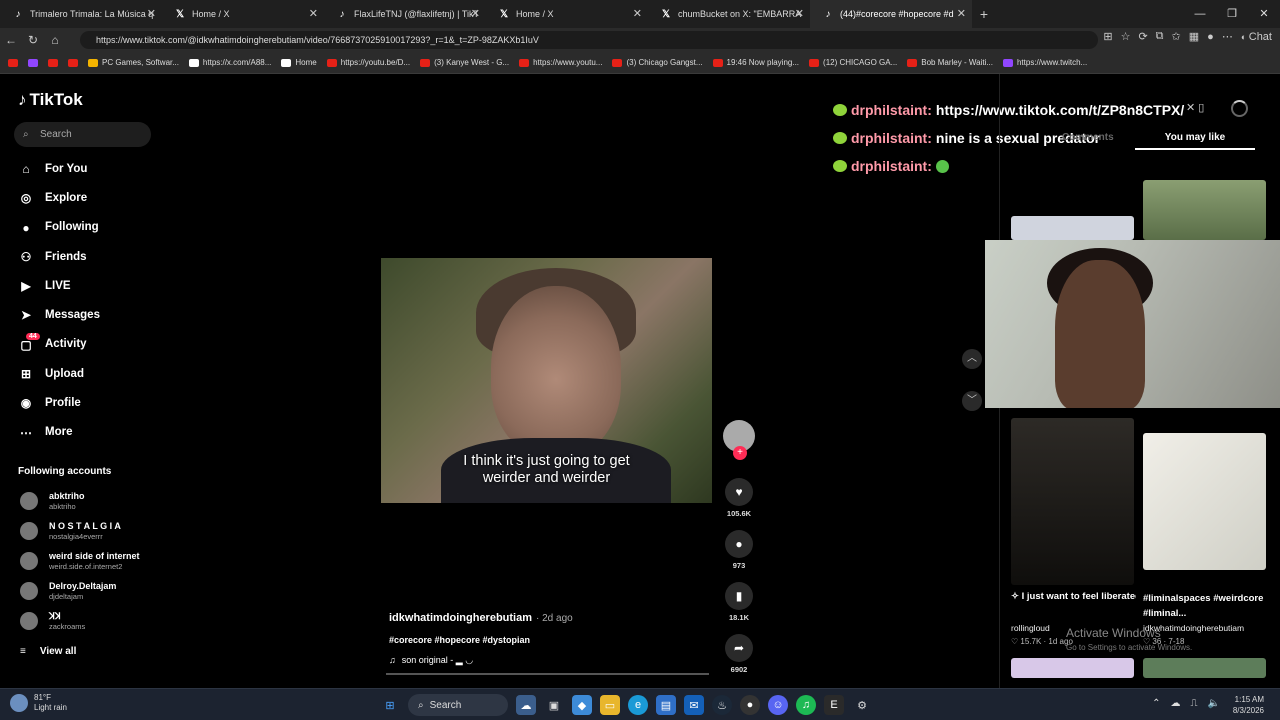 The image size is (1280, 720). I want to click on following-account: abktriho abktriho, so click(90, 503).